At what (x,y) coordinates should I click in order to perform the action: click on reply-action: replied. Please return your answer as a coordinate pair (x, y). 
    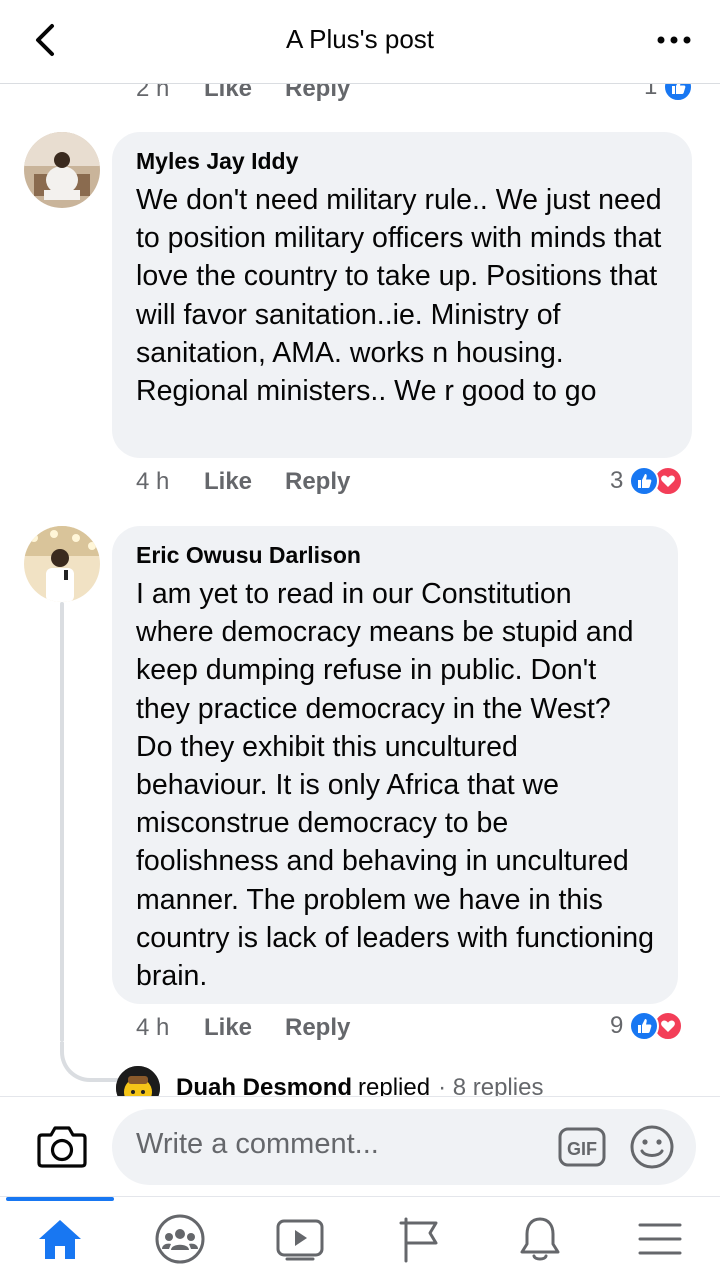
    Looking at the image, I should click on (394, 1085).